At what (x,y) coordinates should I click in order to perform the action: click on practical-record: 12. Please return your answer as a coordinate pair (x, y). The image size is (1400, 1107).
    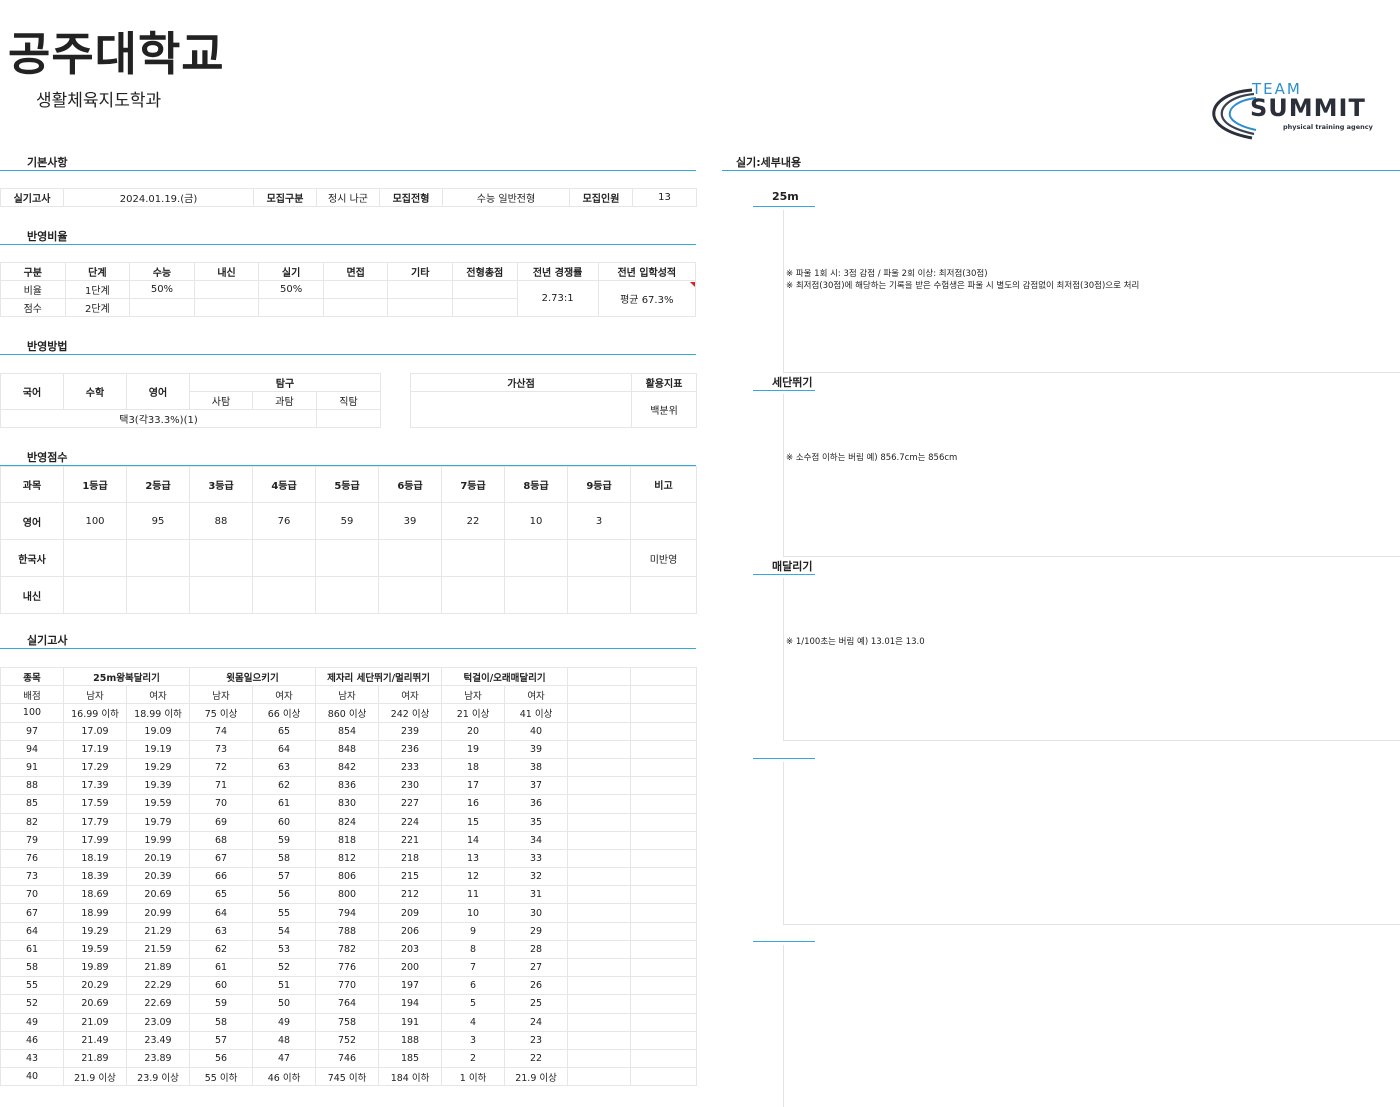
    Looking at the image, I should click on (473, 877).